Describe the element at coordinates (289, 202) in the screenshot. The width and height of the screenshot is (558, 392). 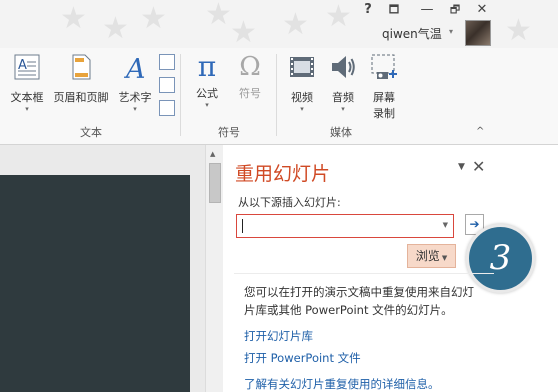
I see `insert-source-label: 从以下源插入幻灯片:` at that location.